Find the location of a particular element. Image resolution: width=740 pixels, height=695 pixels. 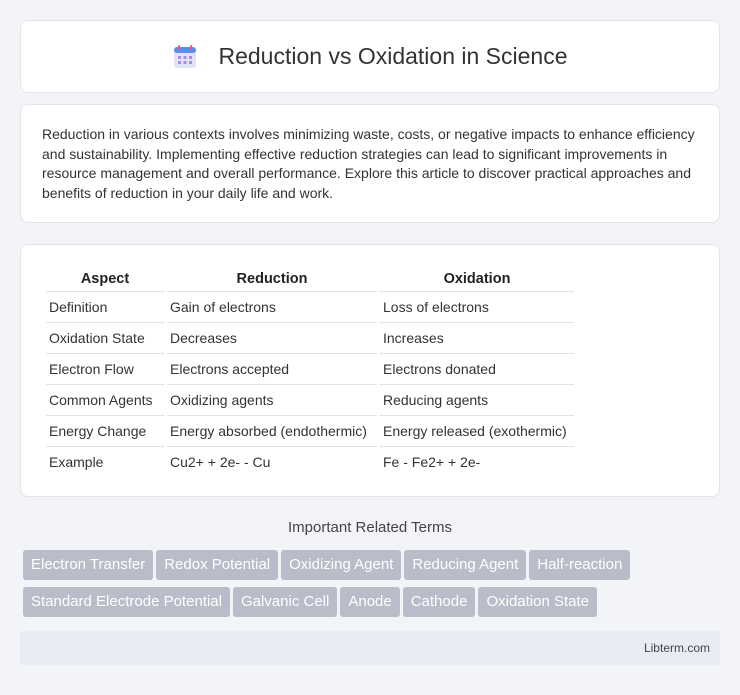

table-cell: Energy Change is located at coordinates (105, 430).